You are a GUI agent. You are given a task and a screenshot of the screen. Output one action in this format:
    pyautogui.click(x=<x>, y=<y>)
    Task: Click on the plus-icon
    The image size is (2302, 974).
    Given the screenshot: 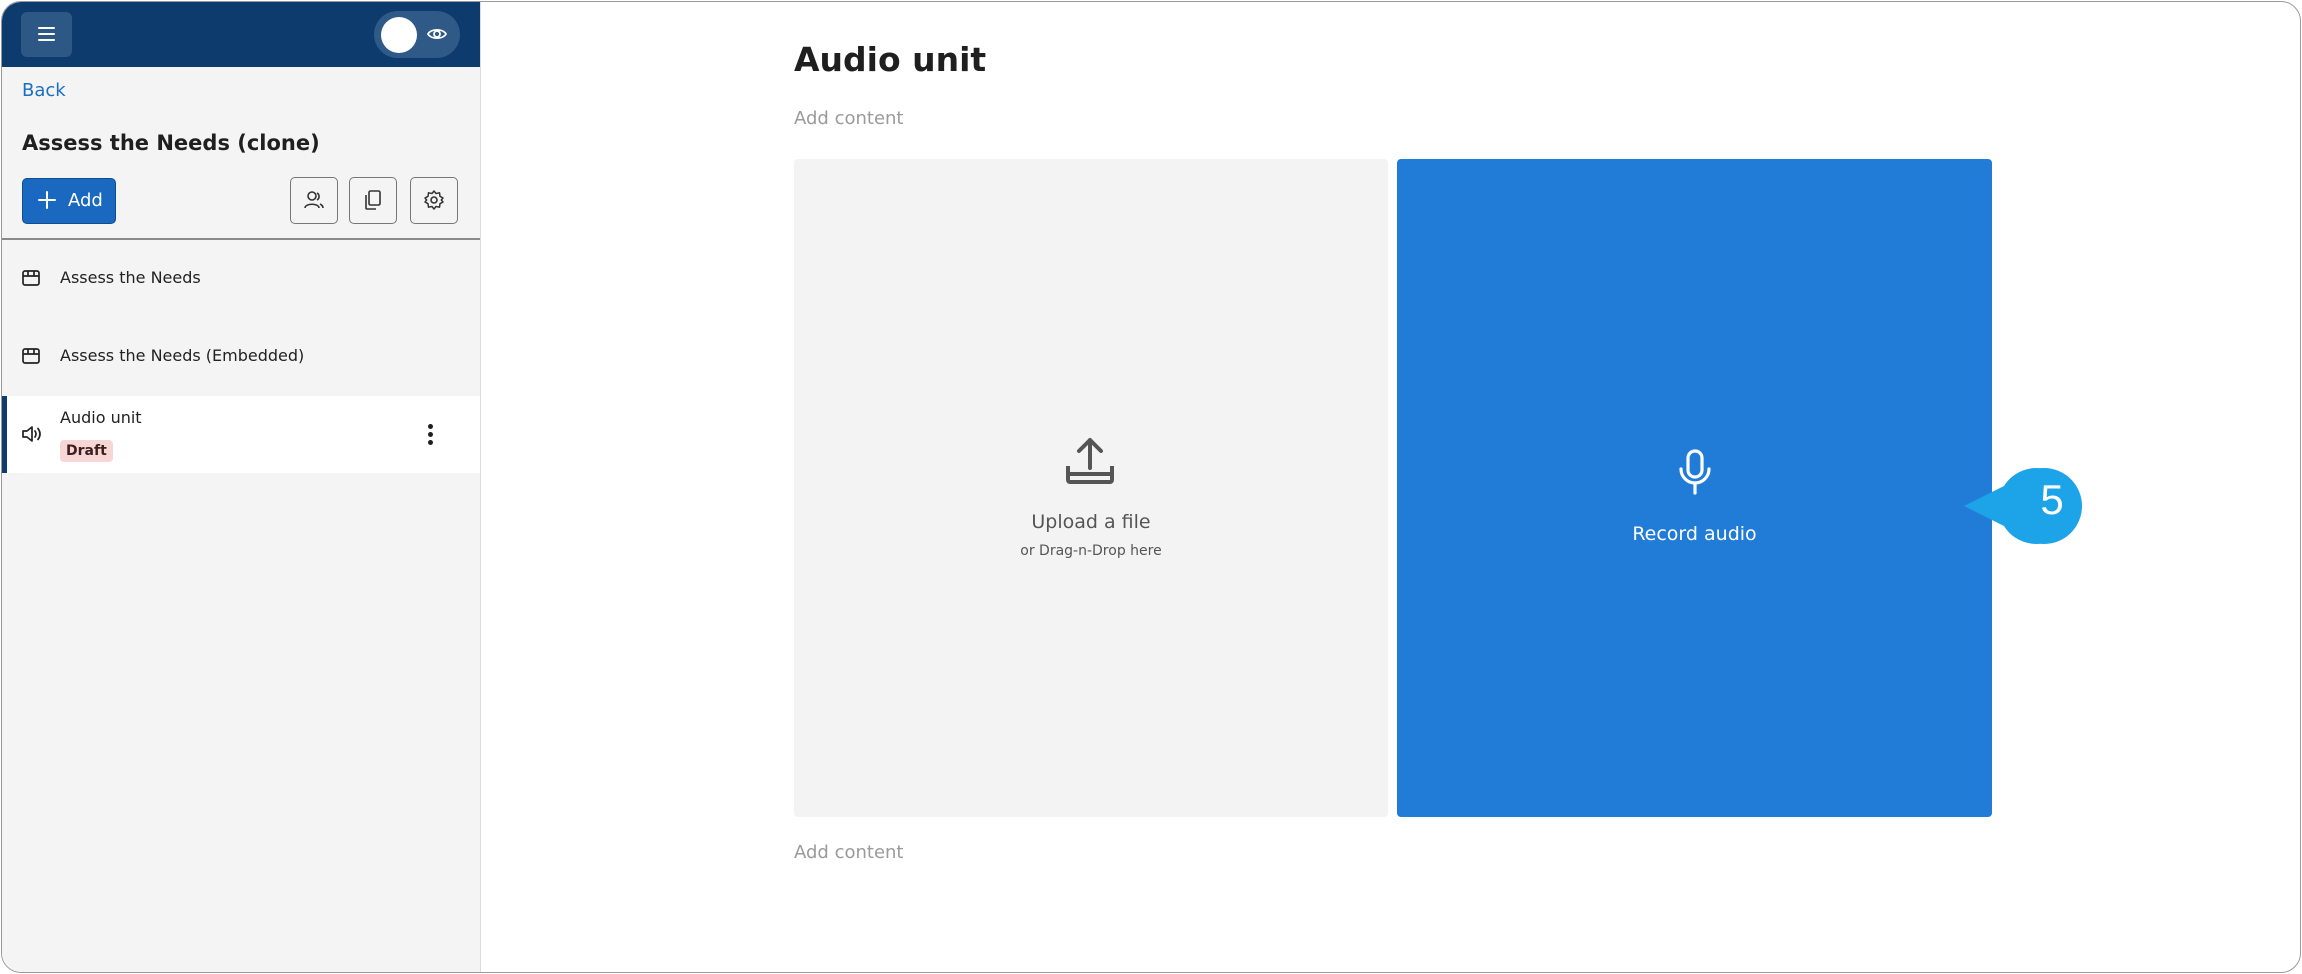 What is the action you would take?
    pyautogui.click(x=47, y=200)
    